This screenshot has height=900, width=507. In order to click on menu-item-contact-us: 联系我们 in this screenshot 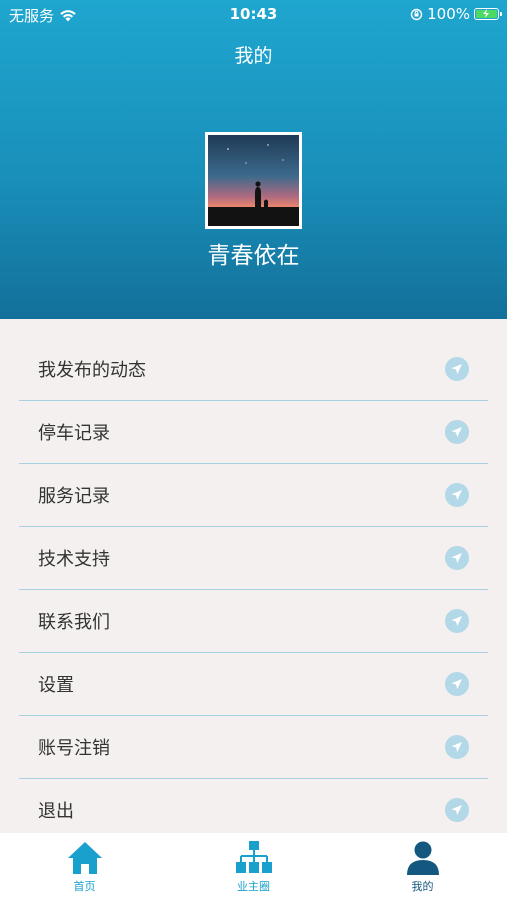, I will do `click(253, 621)`.